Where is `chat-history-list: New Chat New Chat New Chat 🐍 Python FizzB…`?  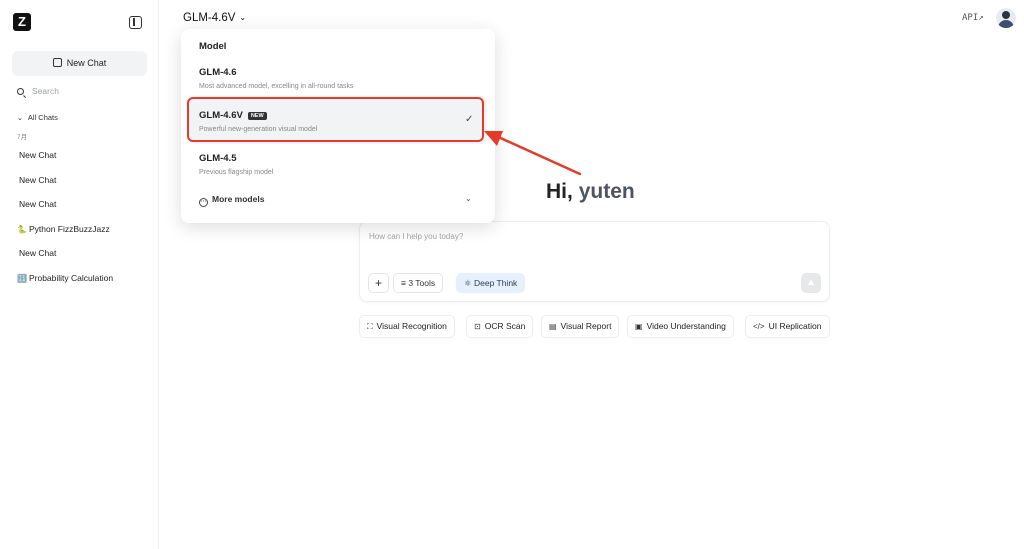
chat-history-list: New Chat New Chat New Chat 🐍 Python FizzB… is located at coordinates (65, 224).